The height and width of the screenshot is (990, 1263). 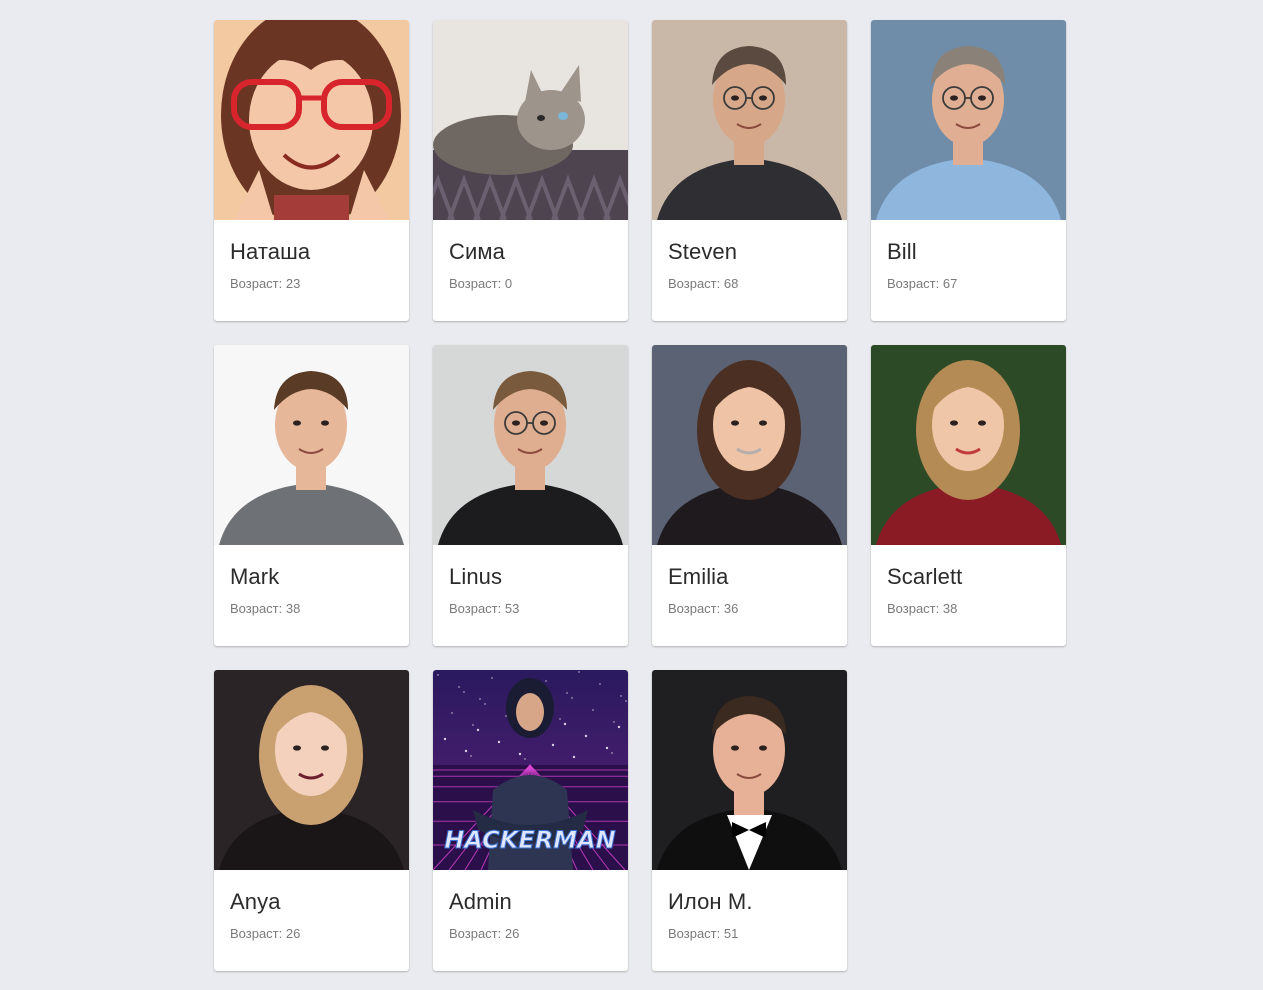 What do you see at coordinates (749, 581) in the screenshot?
I see `profile-caption: Emilia Возраст: 36` at bounding box center [749, 581].